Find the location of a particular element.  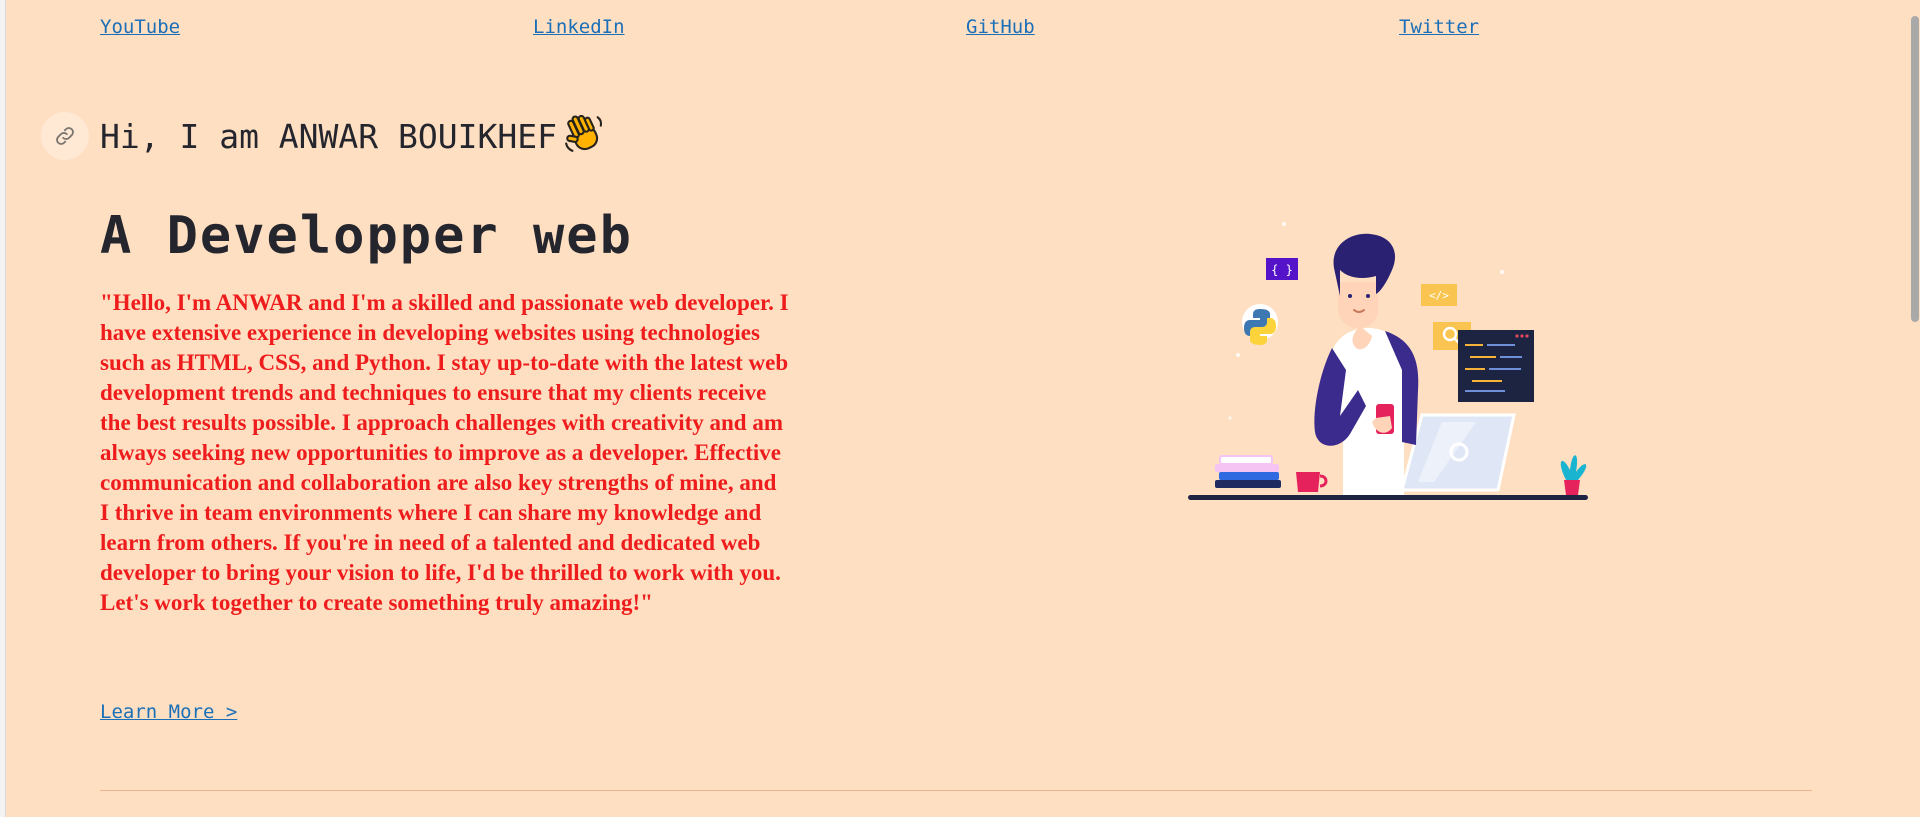

heading-anchor-button is located at coordinates (65, 136).